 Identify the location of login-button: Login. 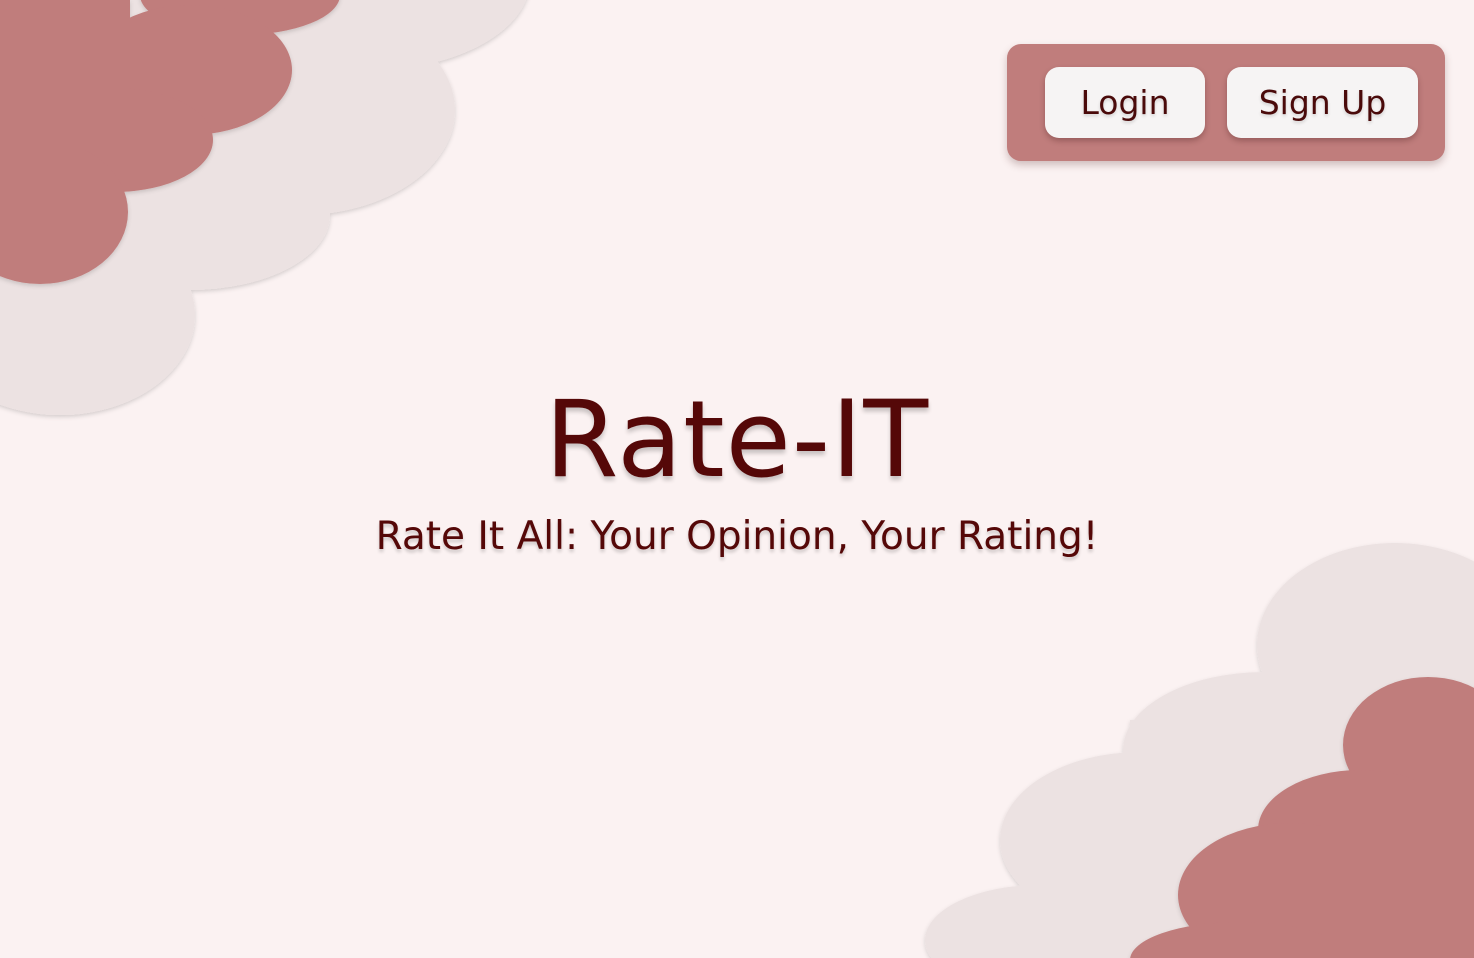
(1125, 102).